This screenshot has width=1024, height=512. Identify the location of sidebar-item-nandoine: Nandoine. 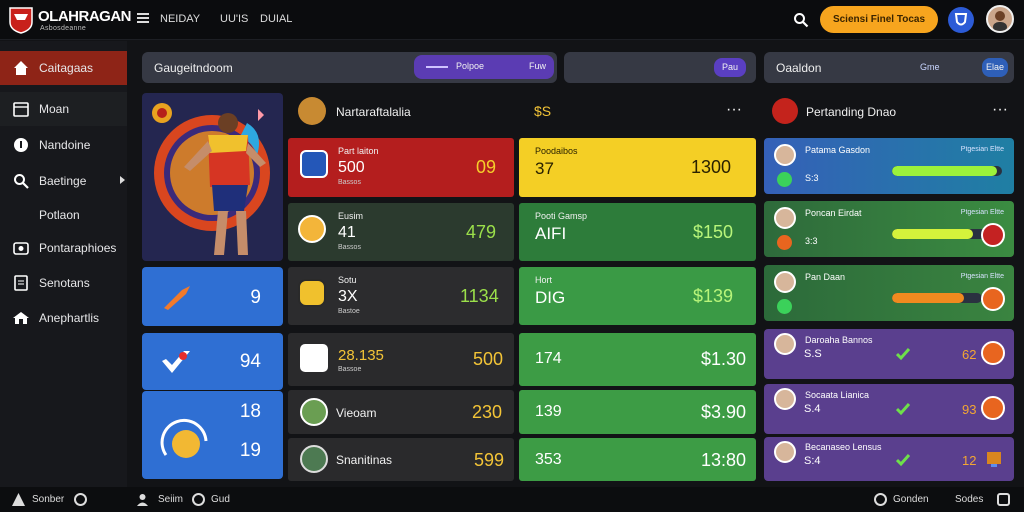
(63, 145).